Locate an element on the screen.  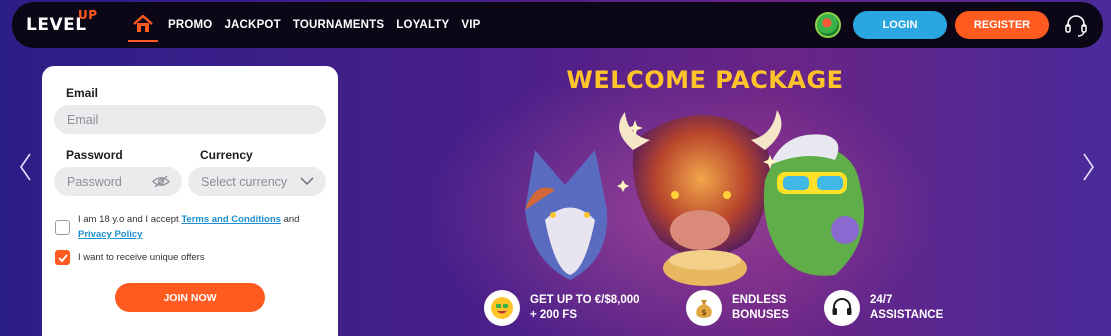
nav-right: LOGIN REGISTER is located at coordinates (959, 25).